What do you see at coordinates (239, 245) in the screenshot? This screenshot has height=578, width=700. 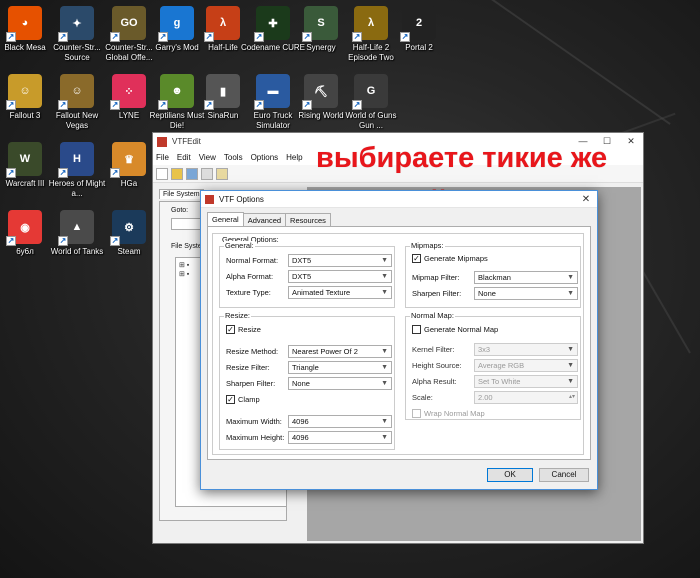 I see `general-group-label: General:` at bounding box center [239, 245].